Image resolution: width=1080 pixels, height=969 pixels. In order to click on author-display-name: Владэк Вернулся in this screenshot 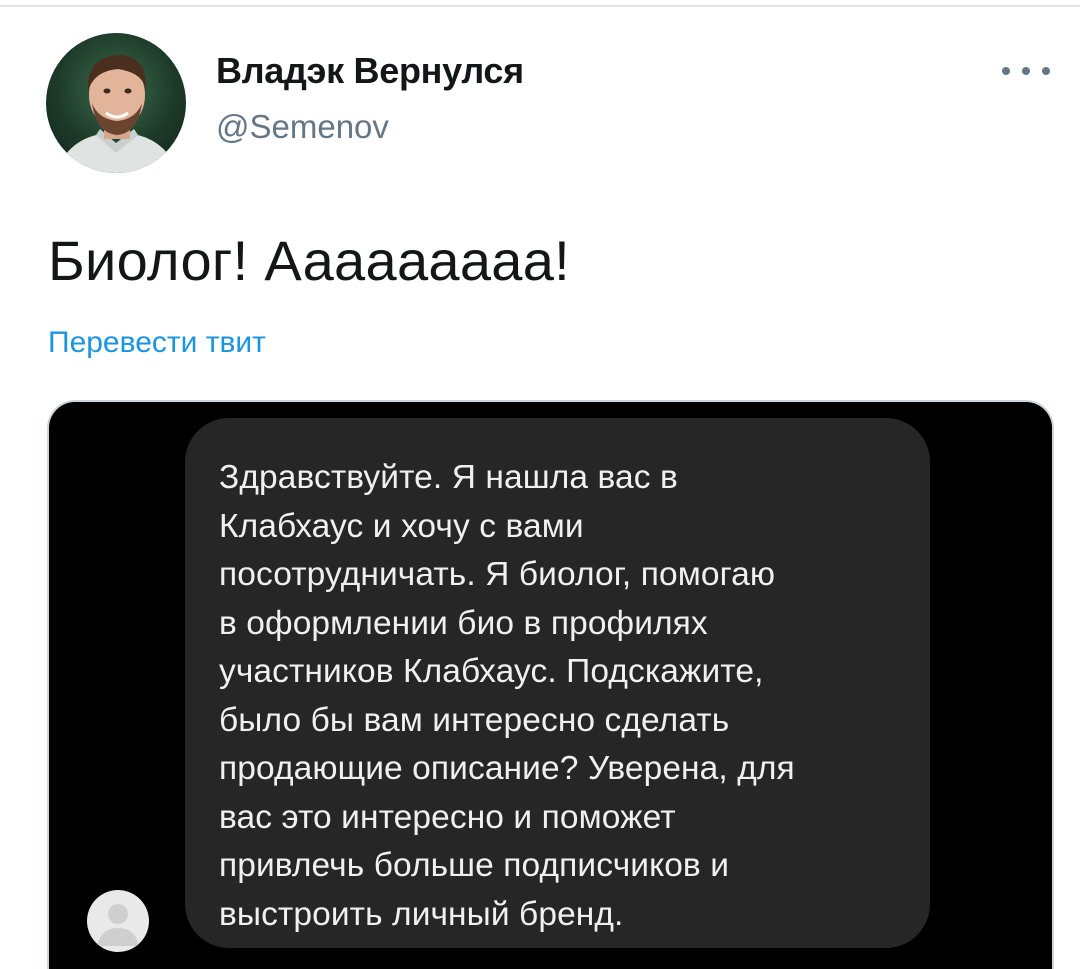, I will do `click(370, 71)`.